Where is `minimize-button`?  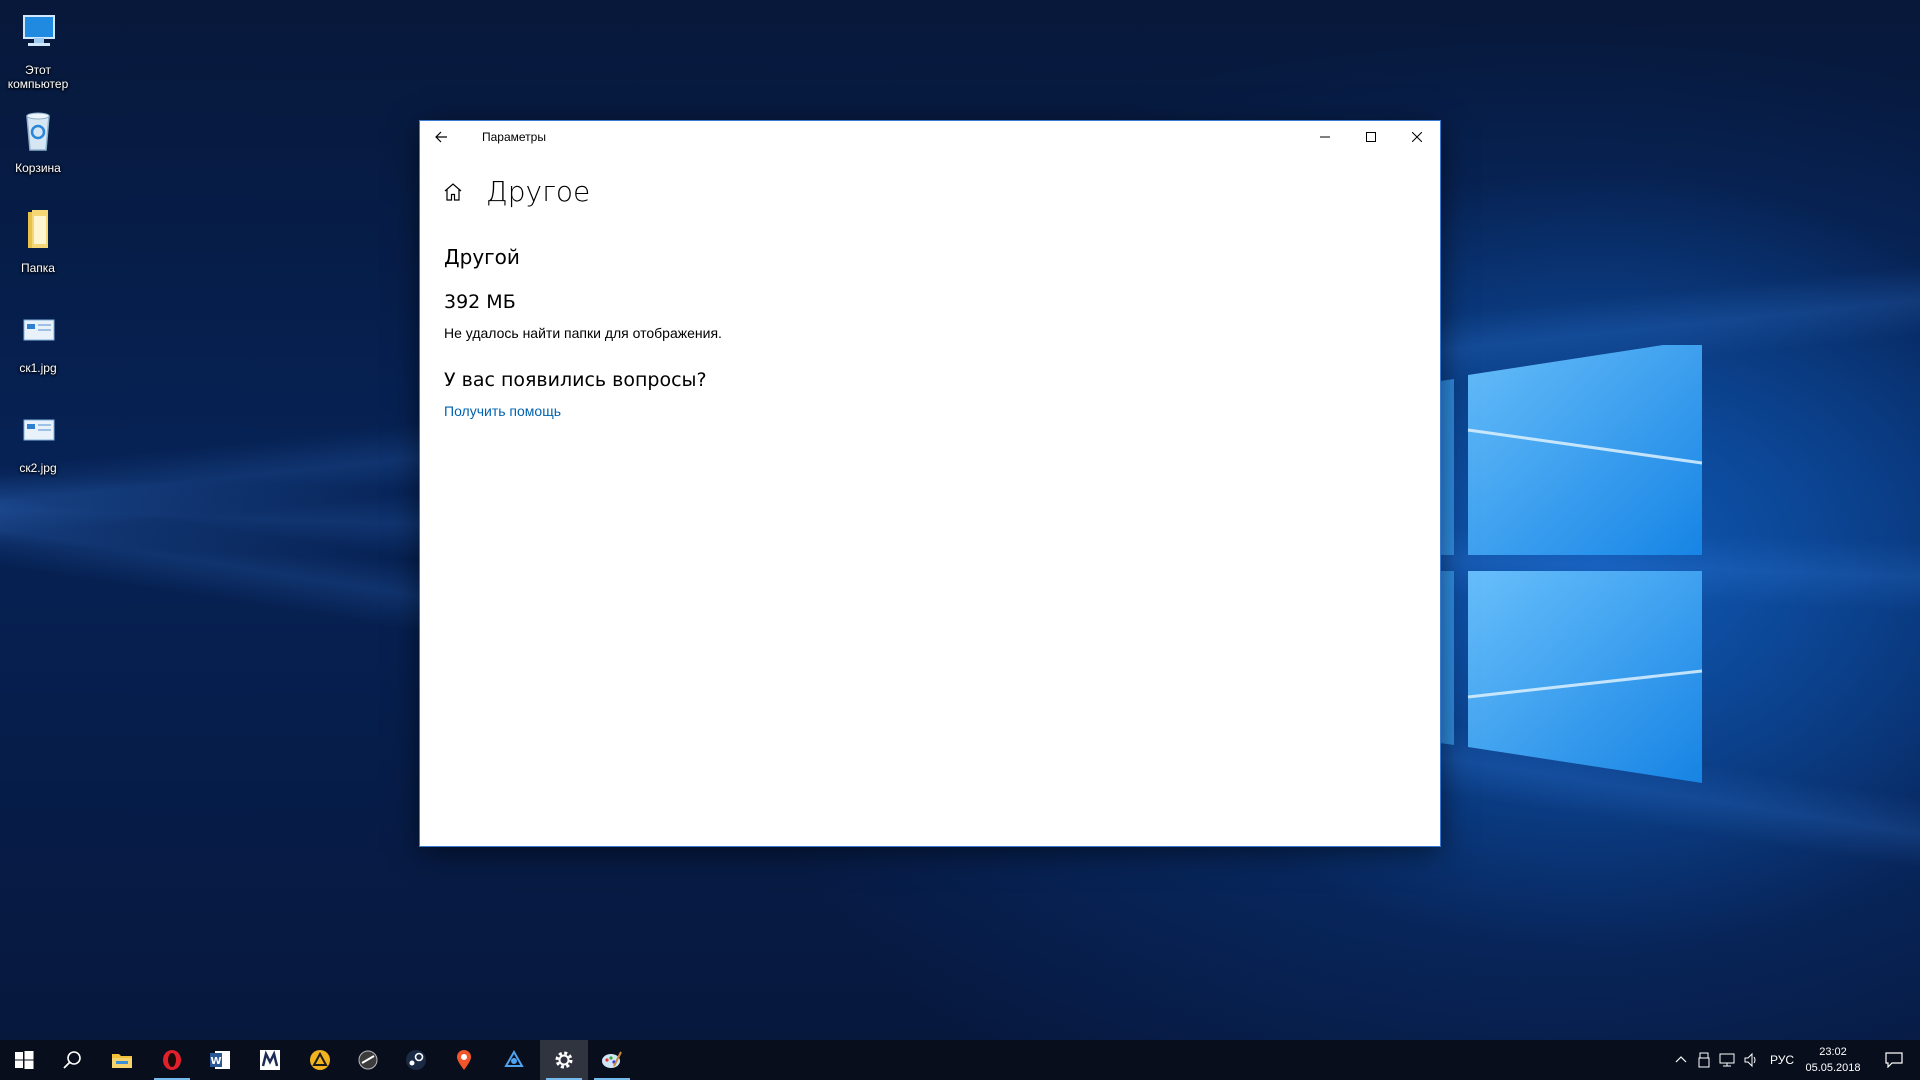 minimize-button is located at coordinates (1325, 137).